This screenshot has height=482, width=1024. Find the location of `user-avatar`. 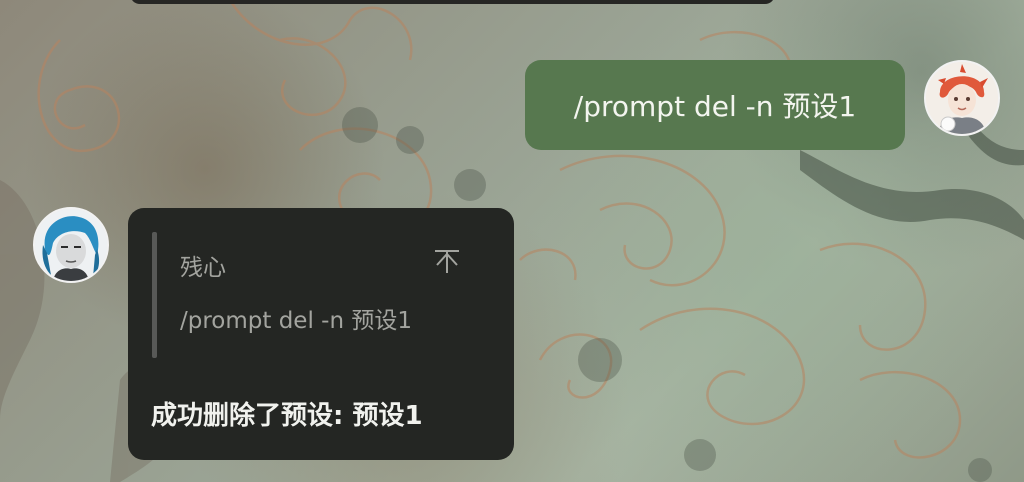

user-avatar is located at coordinates (962, 98).